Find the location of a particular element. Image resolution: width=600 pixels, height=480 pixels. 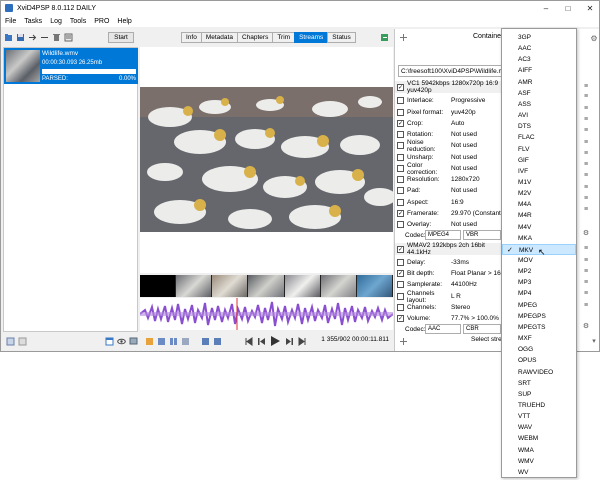

video-mode-select: VBR is located at coordinates (482, 235).